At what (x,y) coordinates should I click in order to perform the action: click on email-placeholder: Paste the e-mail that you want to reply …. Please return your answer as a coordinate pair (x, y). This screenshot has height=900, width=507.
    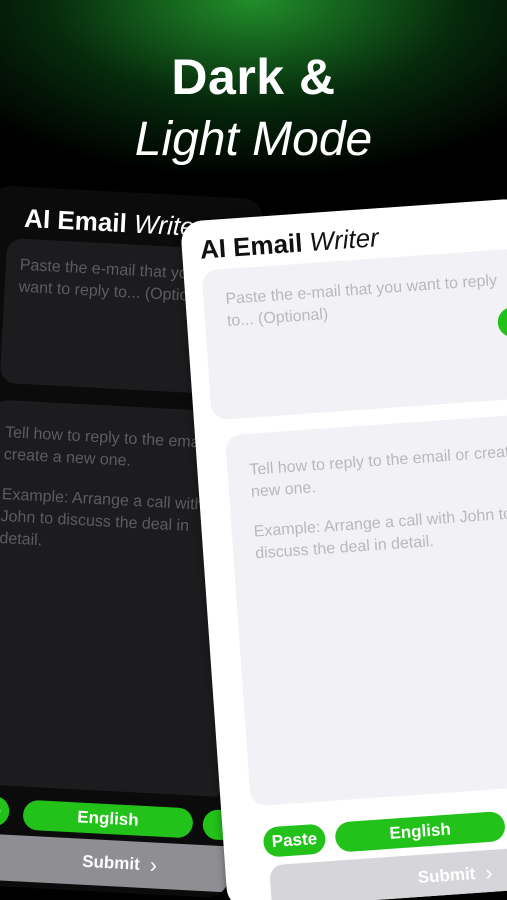
    Looking at the image, I should click on (361, 301).